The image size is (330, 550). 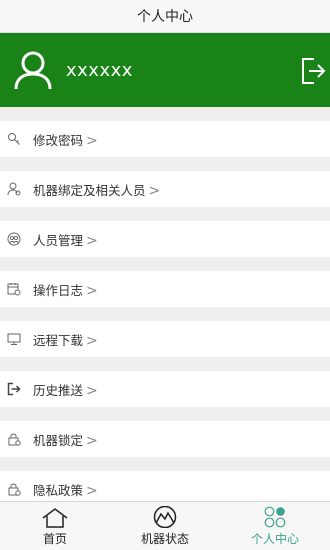 What do you see at coordinates (165, 289) in the screenshot?
I see `menu-item-operation-log: 操作日志 >` at bounding box center [165, 289].